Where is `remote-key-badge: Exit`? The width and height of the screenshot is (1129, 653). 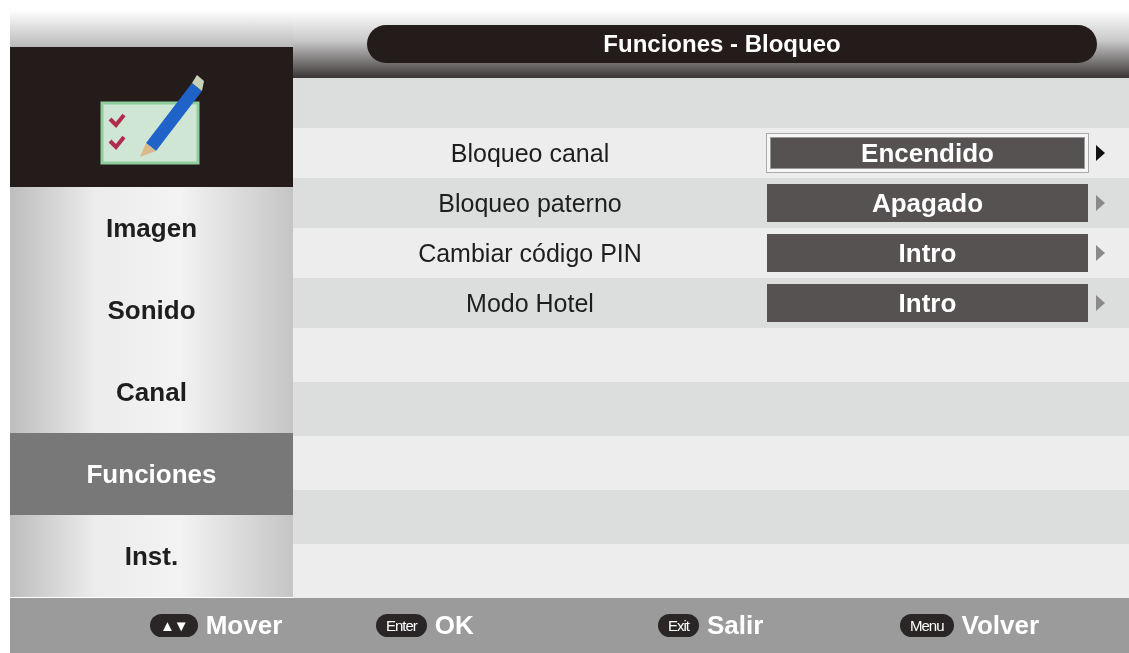 remote-key-badge: Exit is located at coordinates (678, 625).